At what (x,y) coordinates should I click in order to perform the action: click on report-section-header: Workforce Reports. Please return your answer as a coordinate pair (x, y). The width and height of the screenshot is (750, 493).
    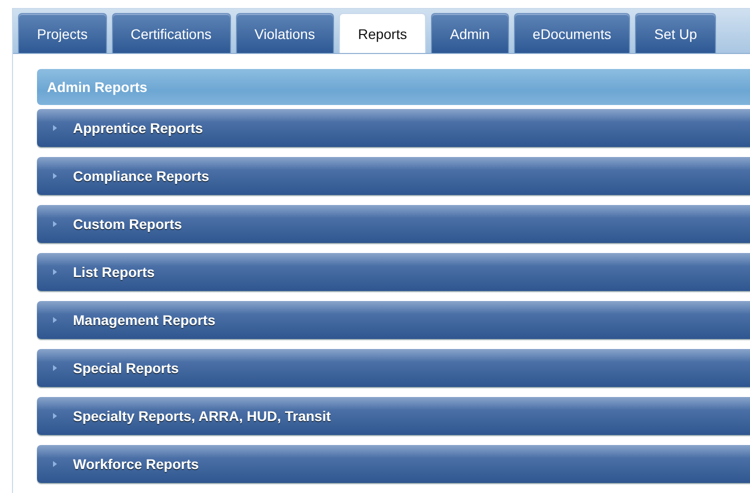
    Looking at the image, I should click on (393, 464).